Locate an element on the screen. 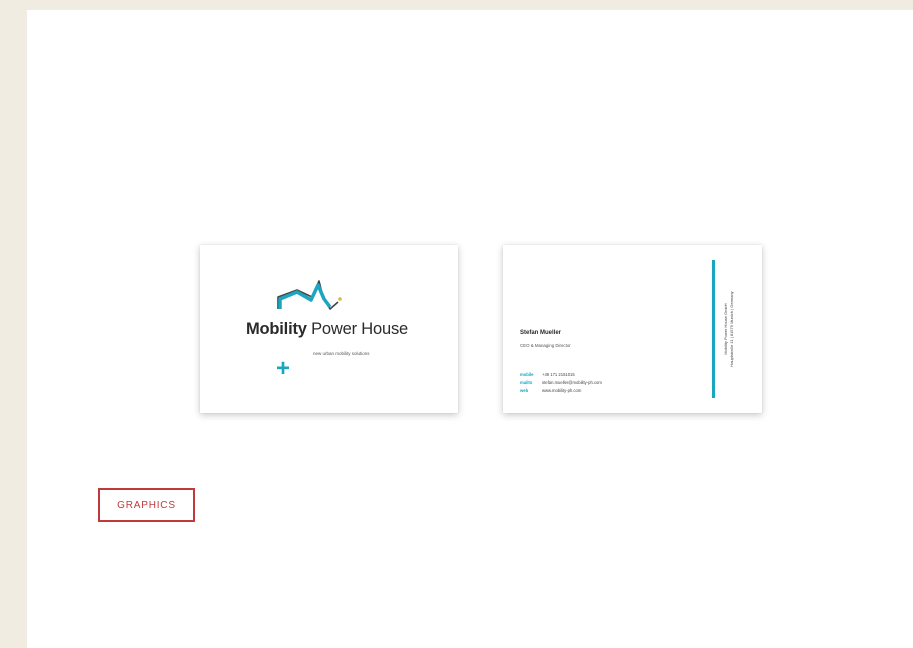 Image resolution: width=913 pixels, height=648 pixels. contact-row-web: web www.mobility-ph.com is located at coordinates (561, 390).